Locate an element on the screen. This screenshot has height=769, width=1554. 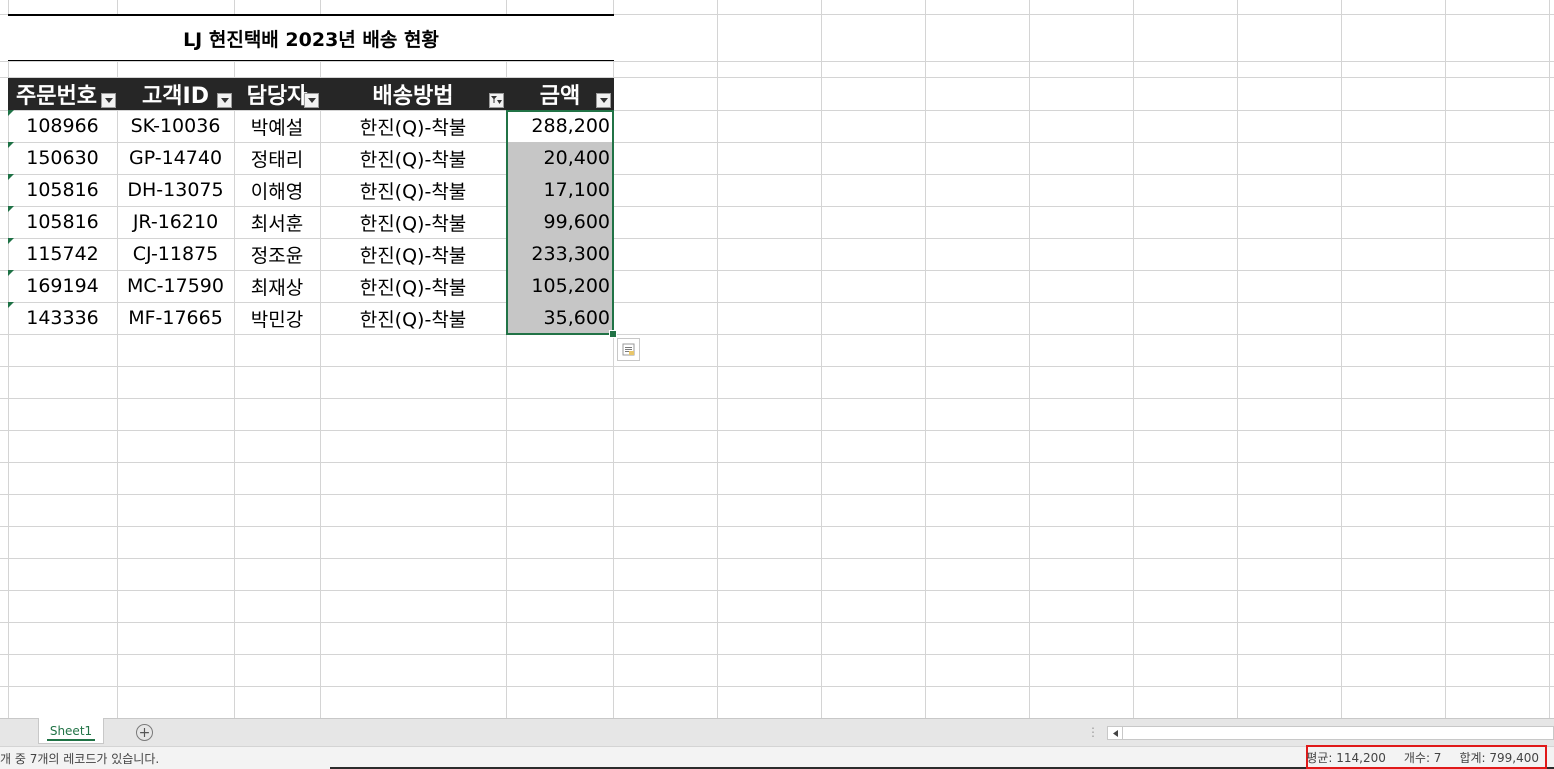
header-label: 고객ID is located at coordinates (175, 96).